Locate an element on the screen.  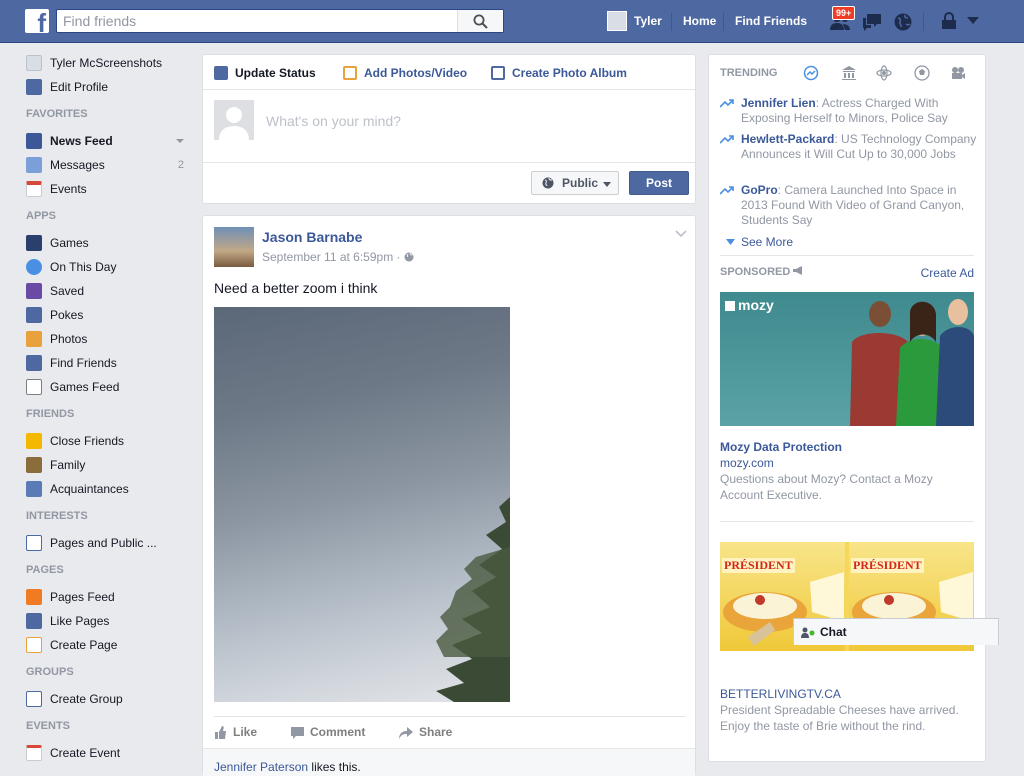
sidebar-item-photos: Photos is located at coordinates (111, 342).